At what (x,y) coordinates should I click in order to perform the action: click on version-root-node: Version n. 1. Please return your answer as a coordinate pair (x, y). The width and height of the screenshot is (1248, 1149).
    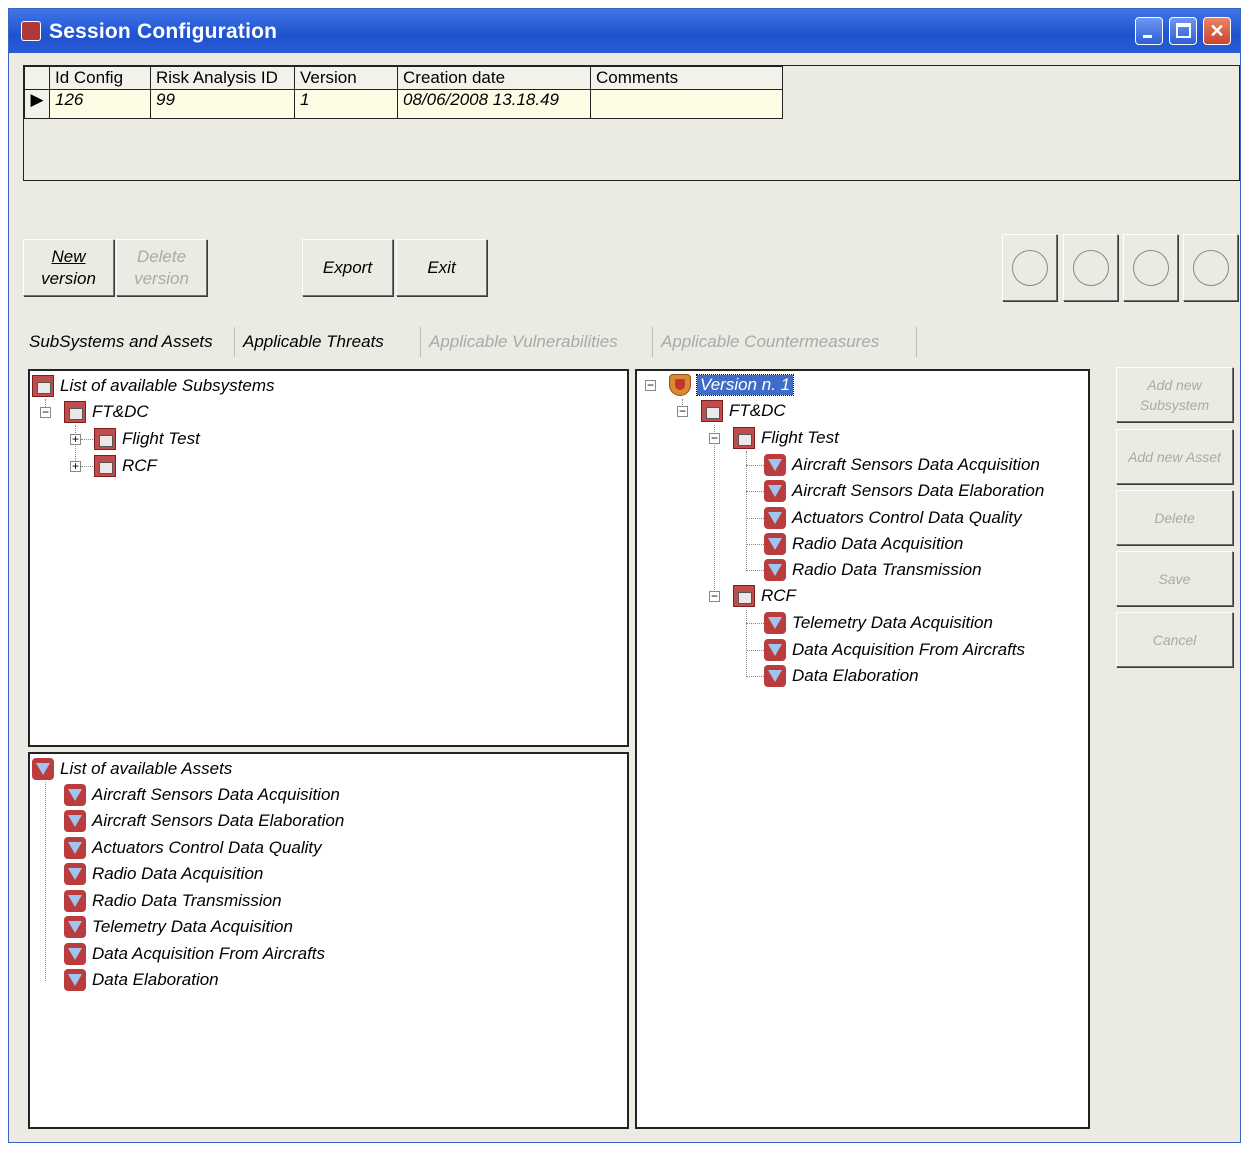
    Looking at the image, I should click on (732, 385).